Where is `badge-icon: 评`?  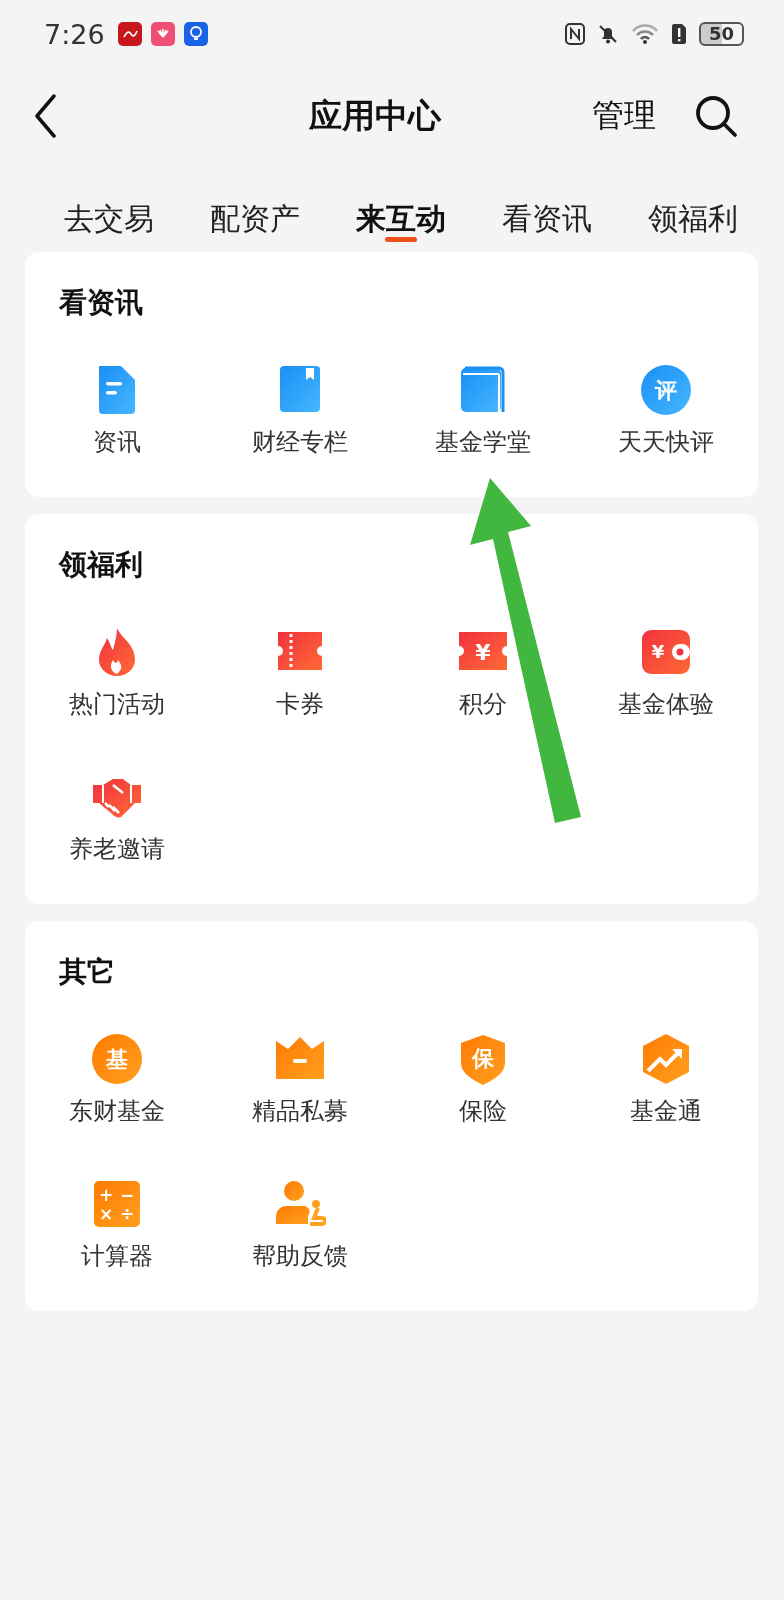
badge-icon: 评 is located at coordinates (666, 390).